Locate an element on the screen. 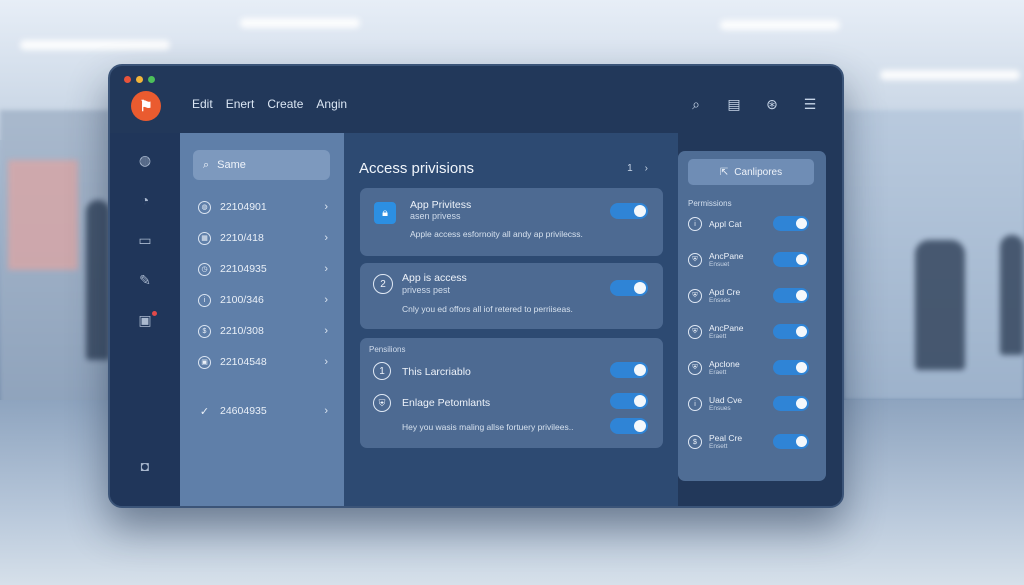 Image resolution: width=1024 pixels, height=585 pixels. list-icon: ☰ is located at coordinates (810, 104).